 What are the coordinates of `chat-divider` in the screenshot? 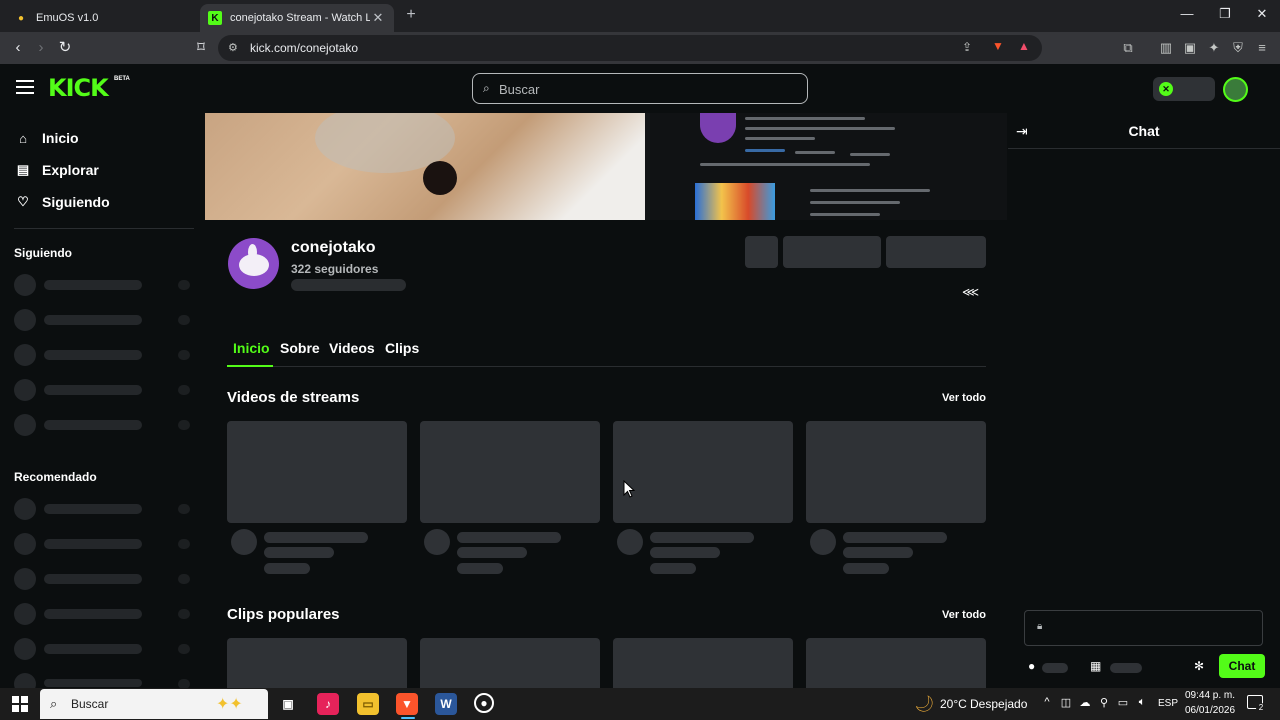 It's located at (1144, 148).